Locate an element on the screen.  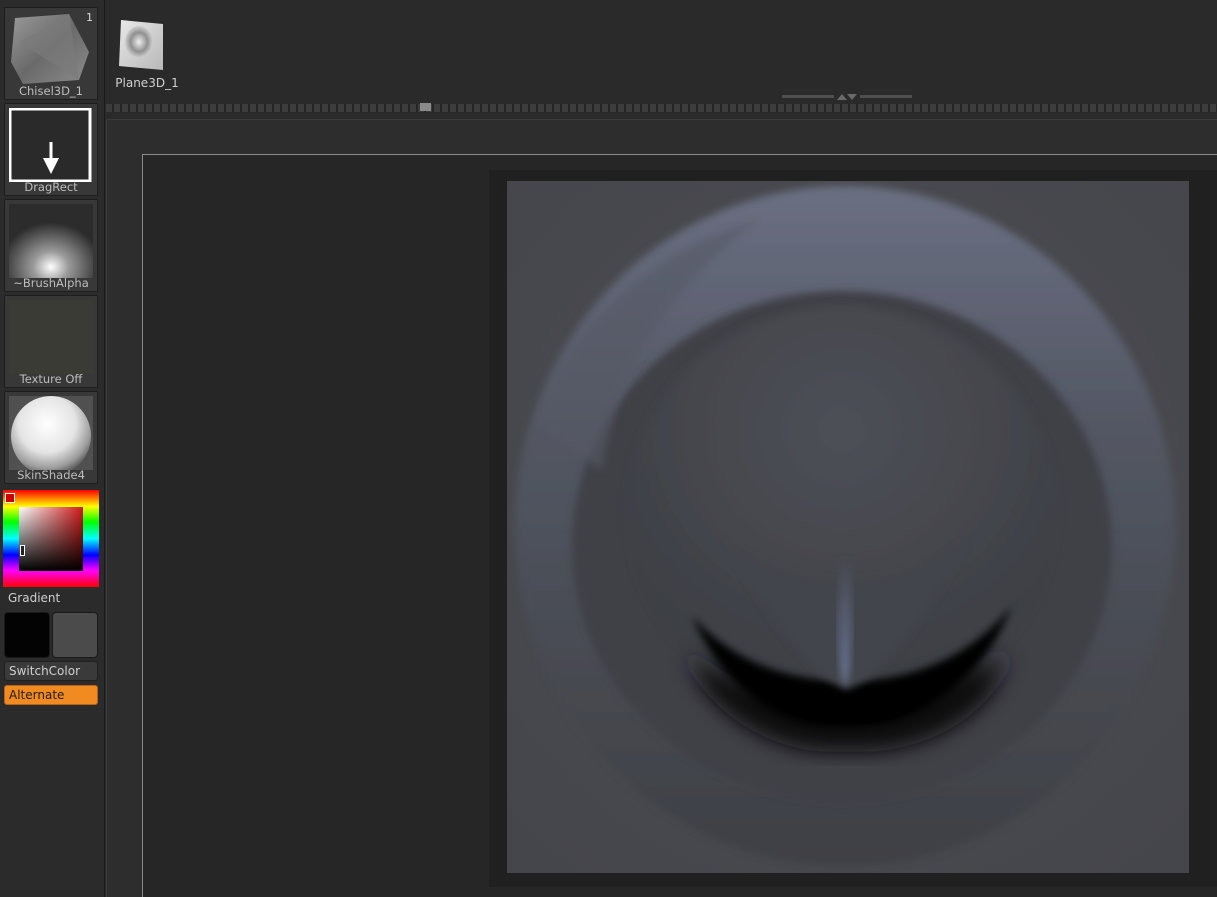
brush-slot: DragRect is located at coordinates (51, 149).